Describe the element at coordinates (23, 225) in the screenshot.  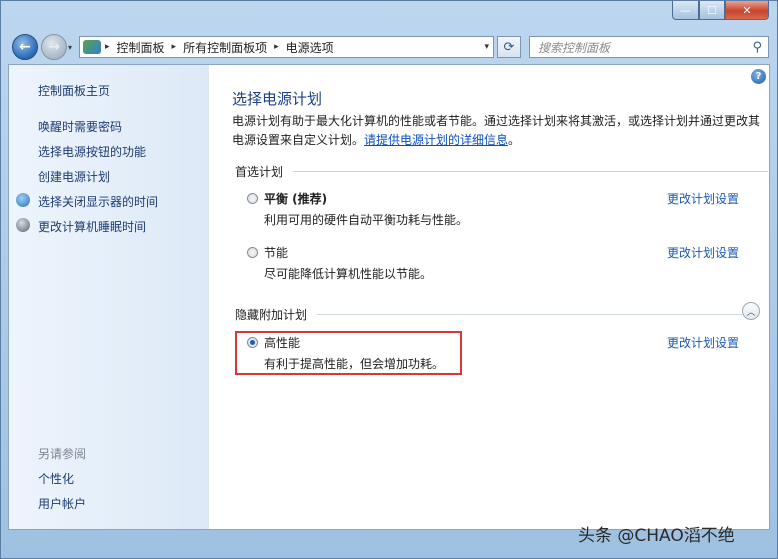
I see `moon-icon` at that location.